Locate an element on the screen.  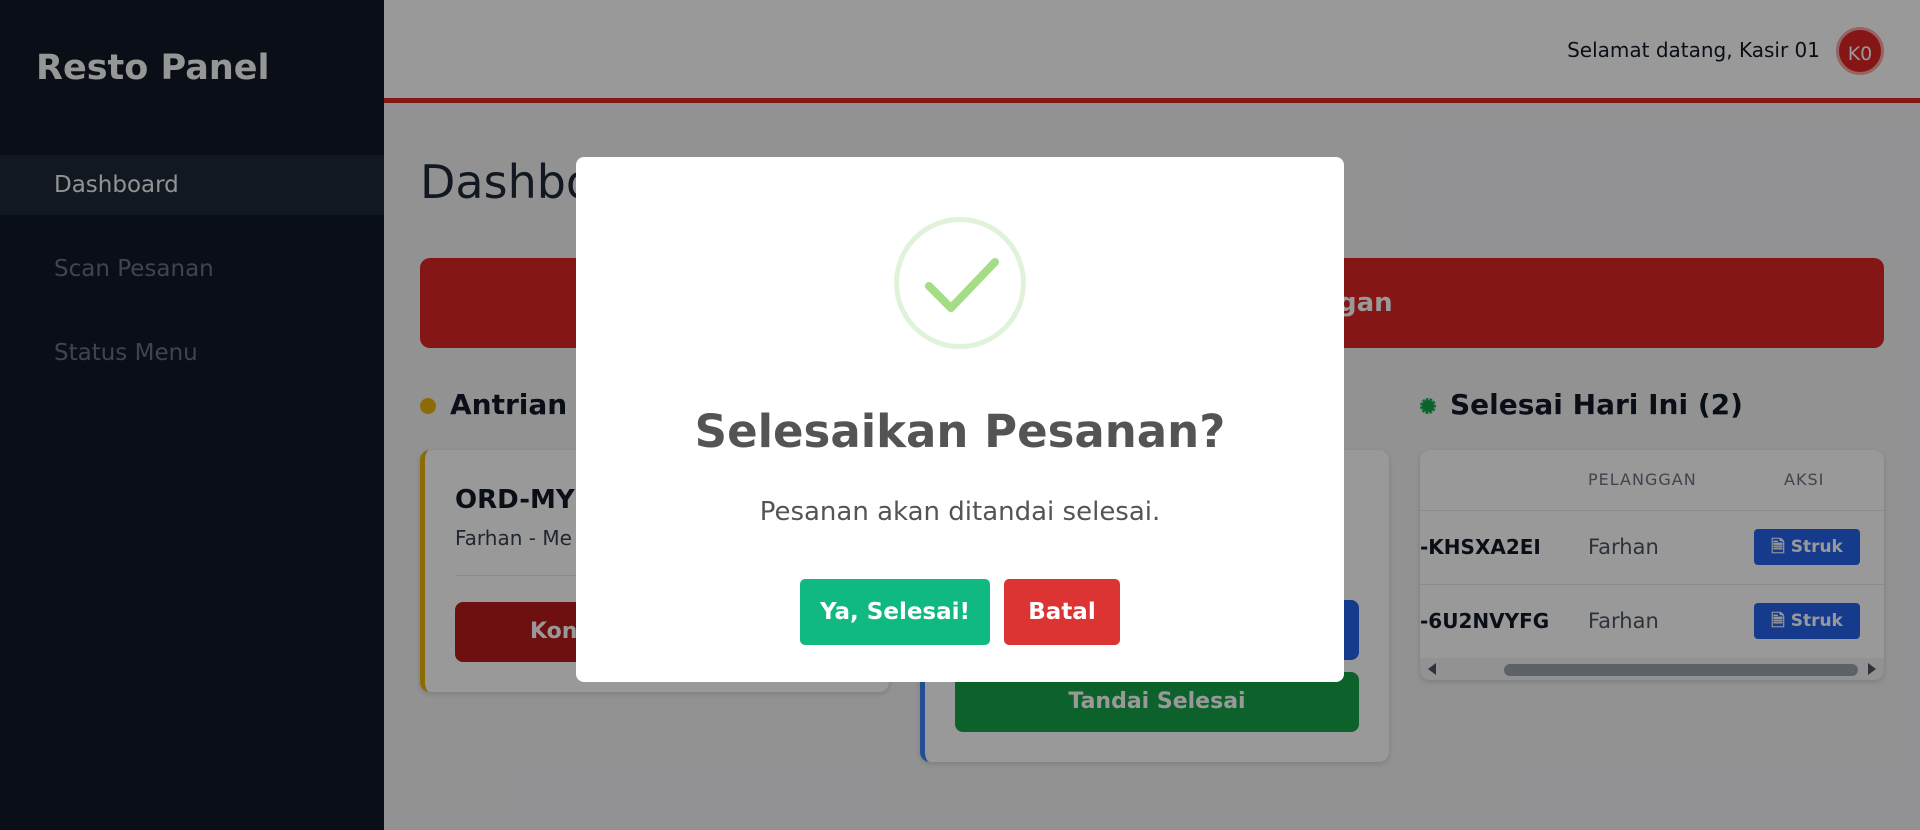
success-circle is located at coordinates (960, 283).